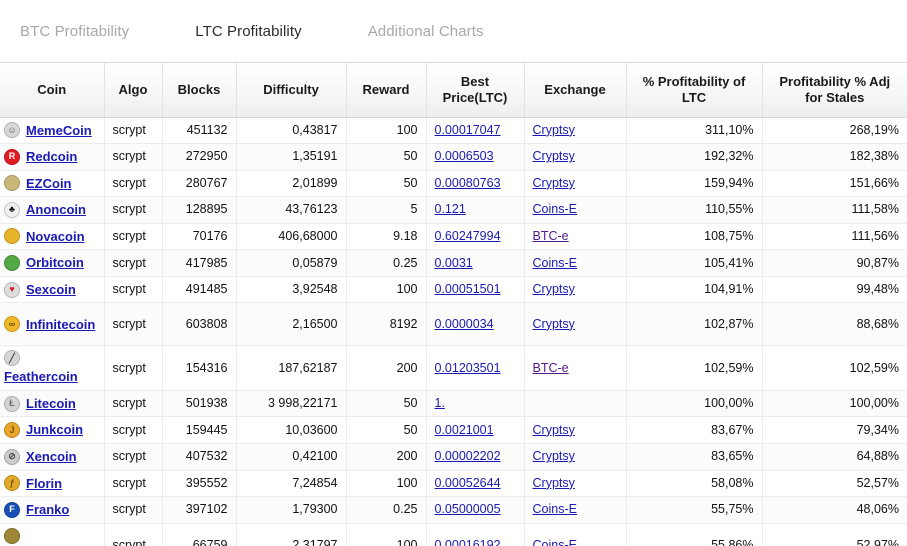 Image resolution: width=907 pixels, height=546 pixels. What do you see at coordinates (291, 404) in the screenshot?
I see `difficulty-cell: 3 998,22171` at bounding box center [291, 404].